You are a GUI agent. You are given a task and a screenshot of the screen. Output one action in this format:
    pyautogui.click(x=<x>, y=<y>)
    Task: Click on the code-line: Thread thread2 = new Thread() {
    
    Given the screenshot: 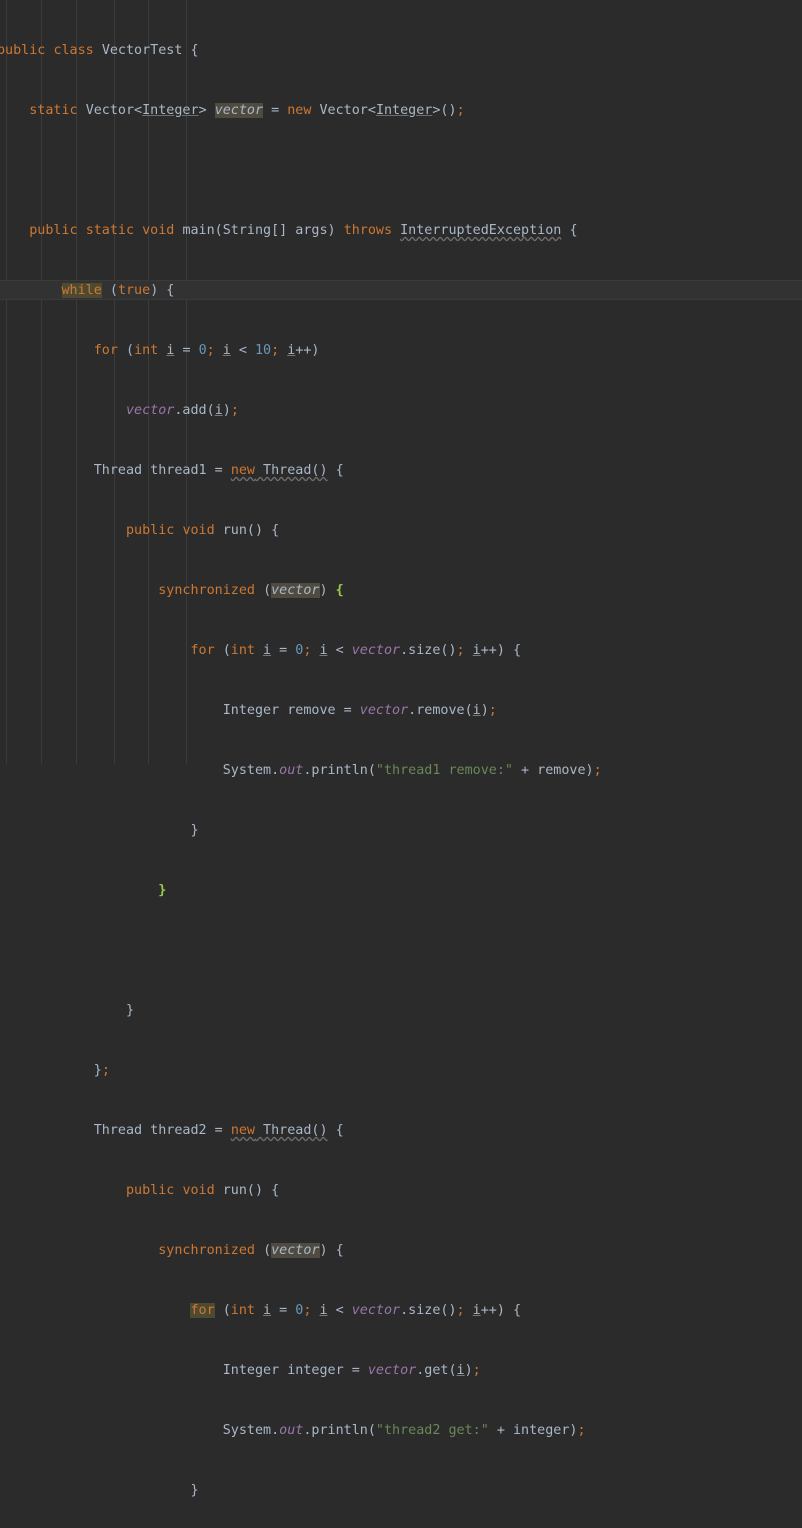 What is the action you would take?
    pyautogui.click(x=218, y=1130)
    